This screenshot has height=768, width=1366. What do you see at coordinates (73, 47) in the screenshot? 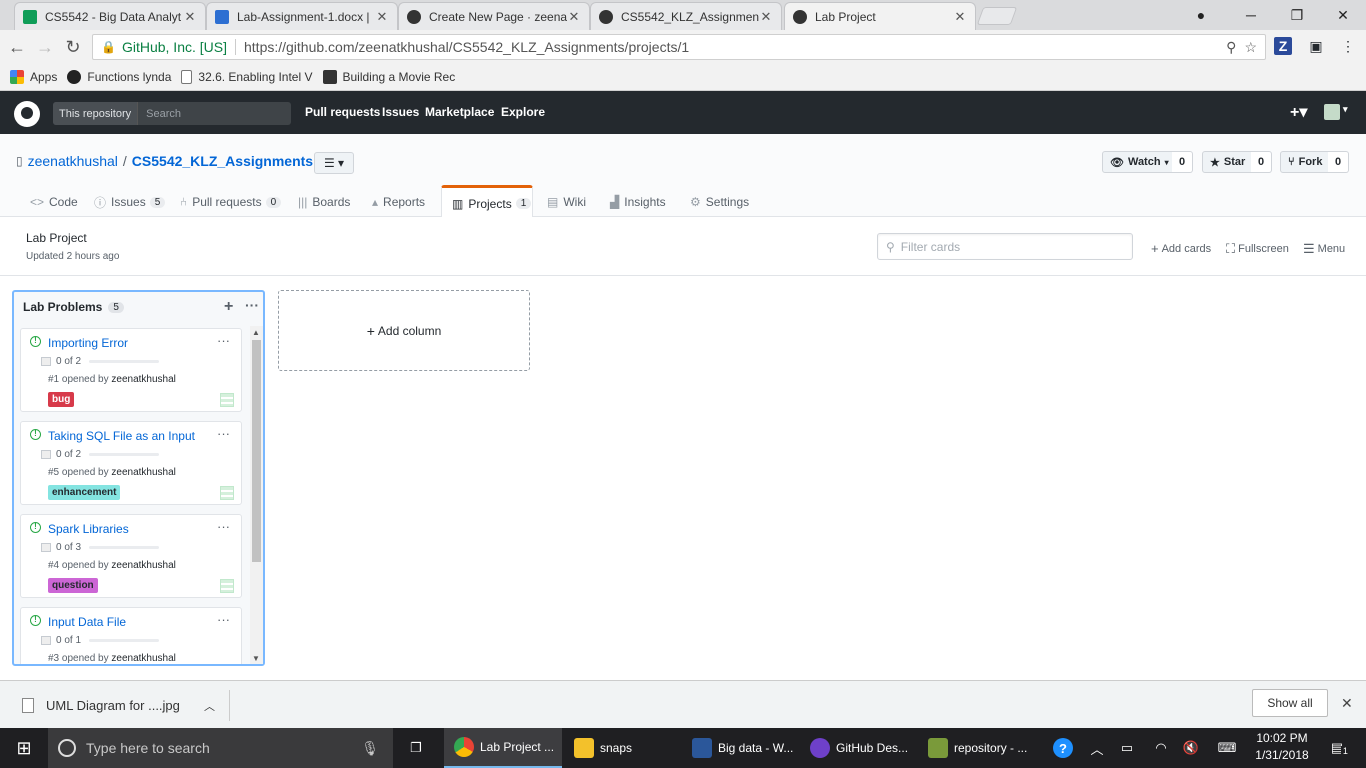
I see `reload-icon: ↻` at bounding box center [73, 47].